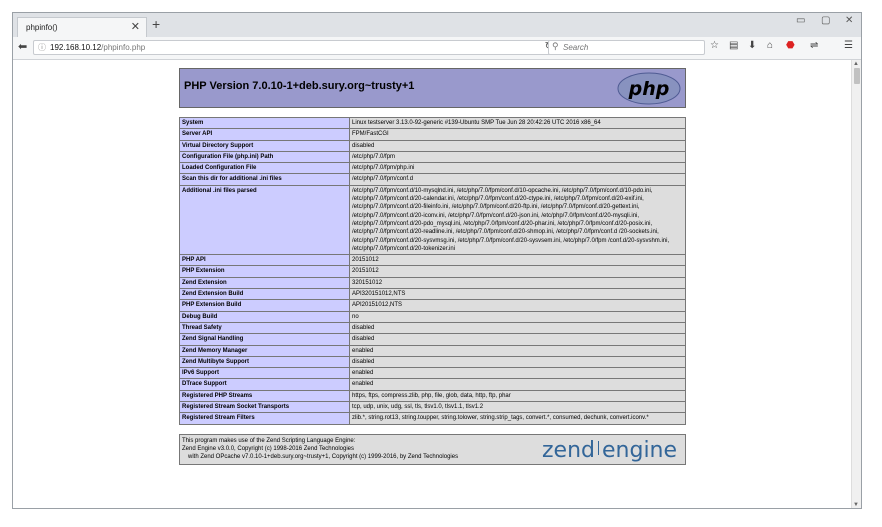 The height and width of the screenshot is (527, 882). I want to click on tab-title: phpinfo(), so click(42, 27).